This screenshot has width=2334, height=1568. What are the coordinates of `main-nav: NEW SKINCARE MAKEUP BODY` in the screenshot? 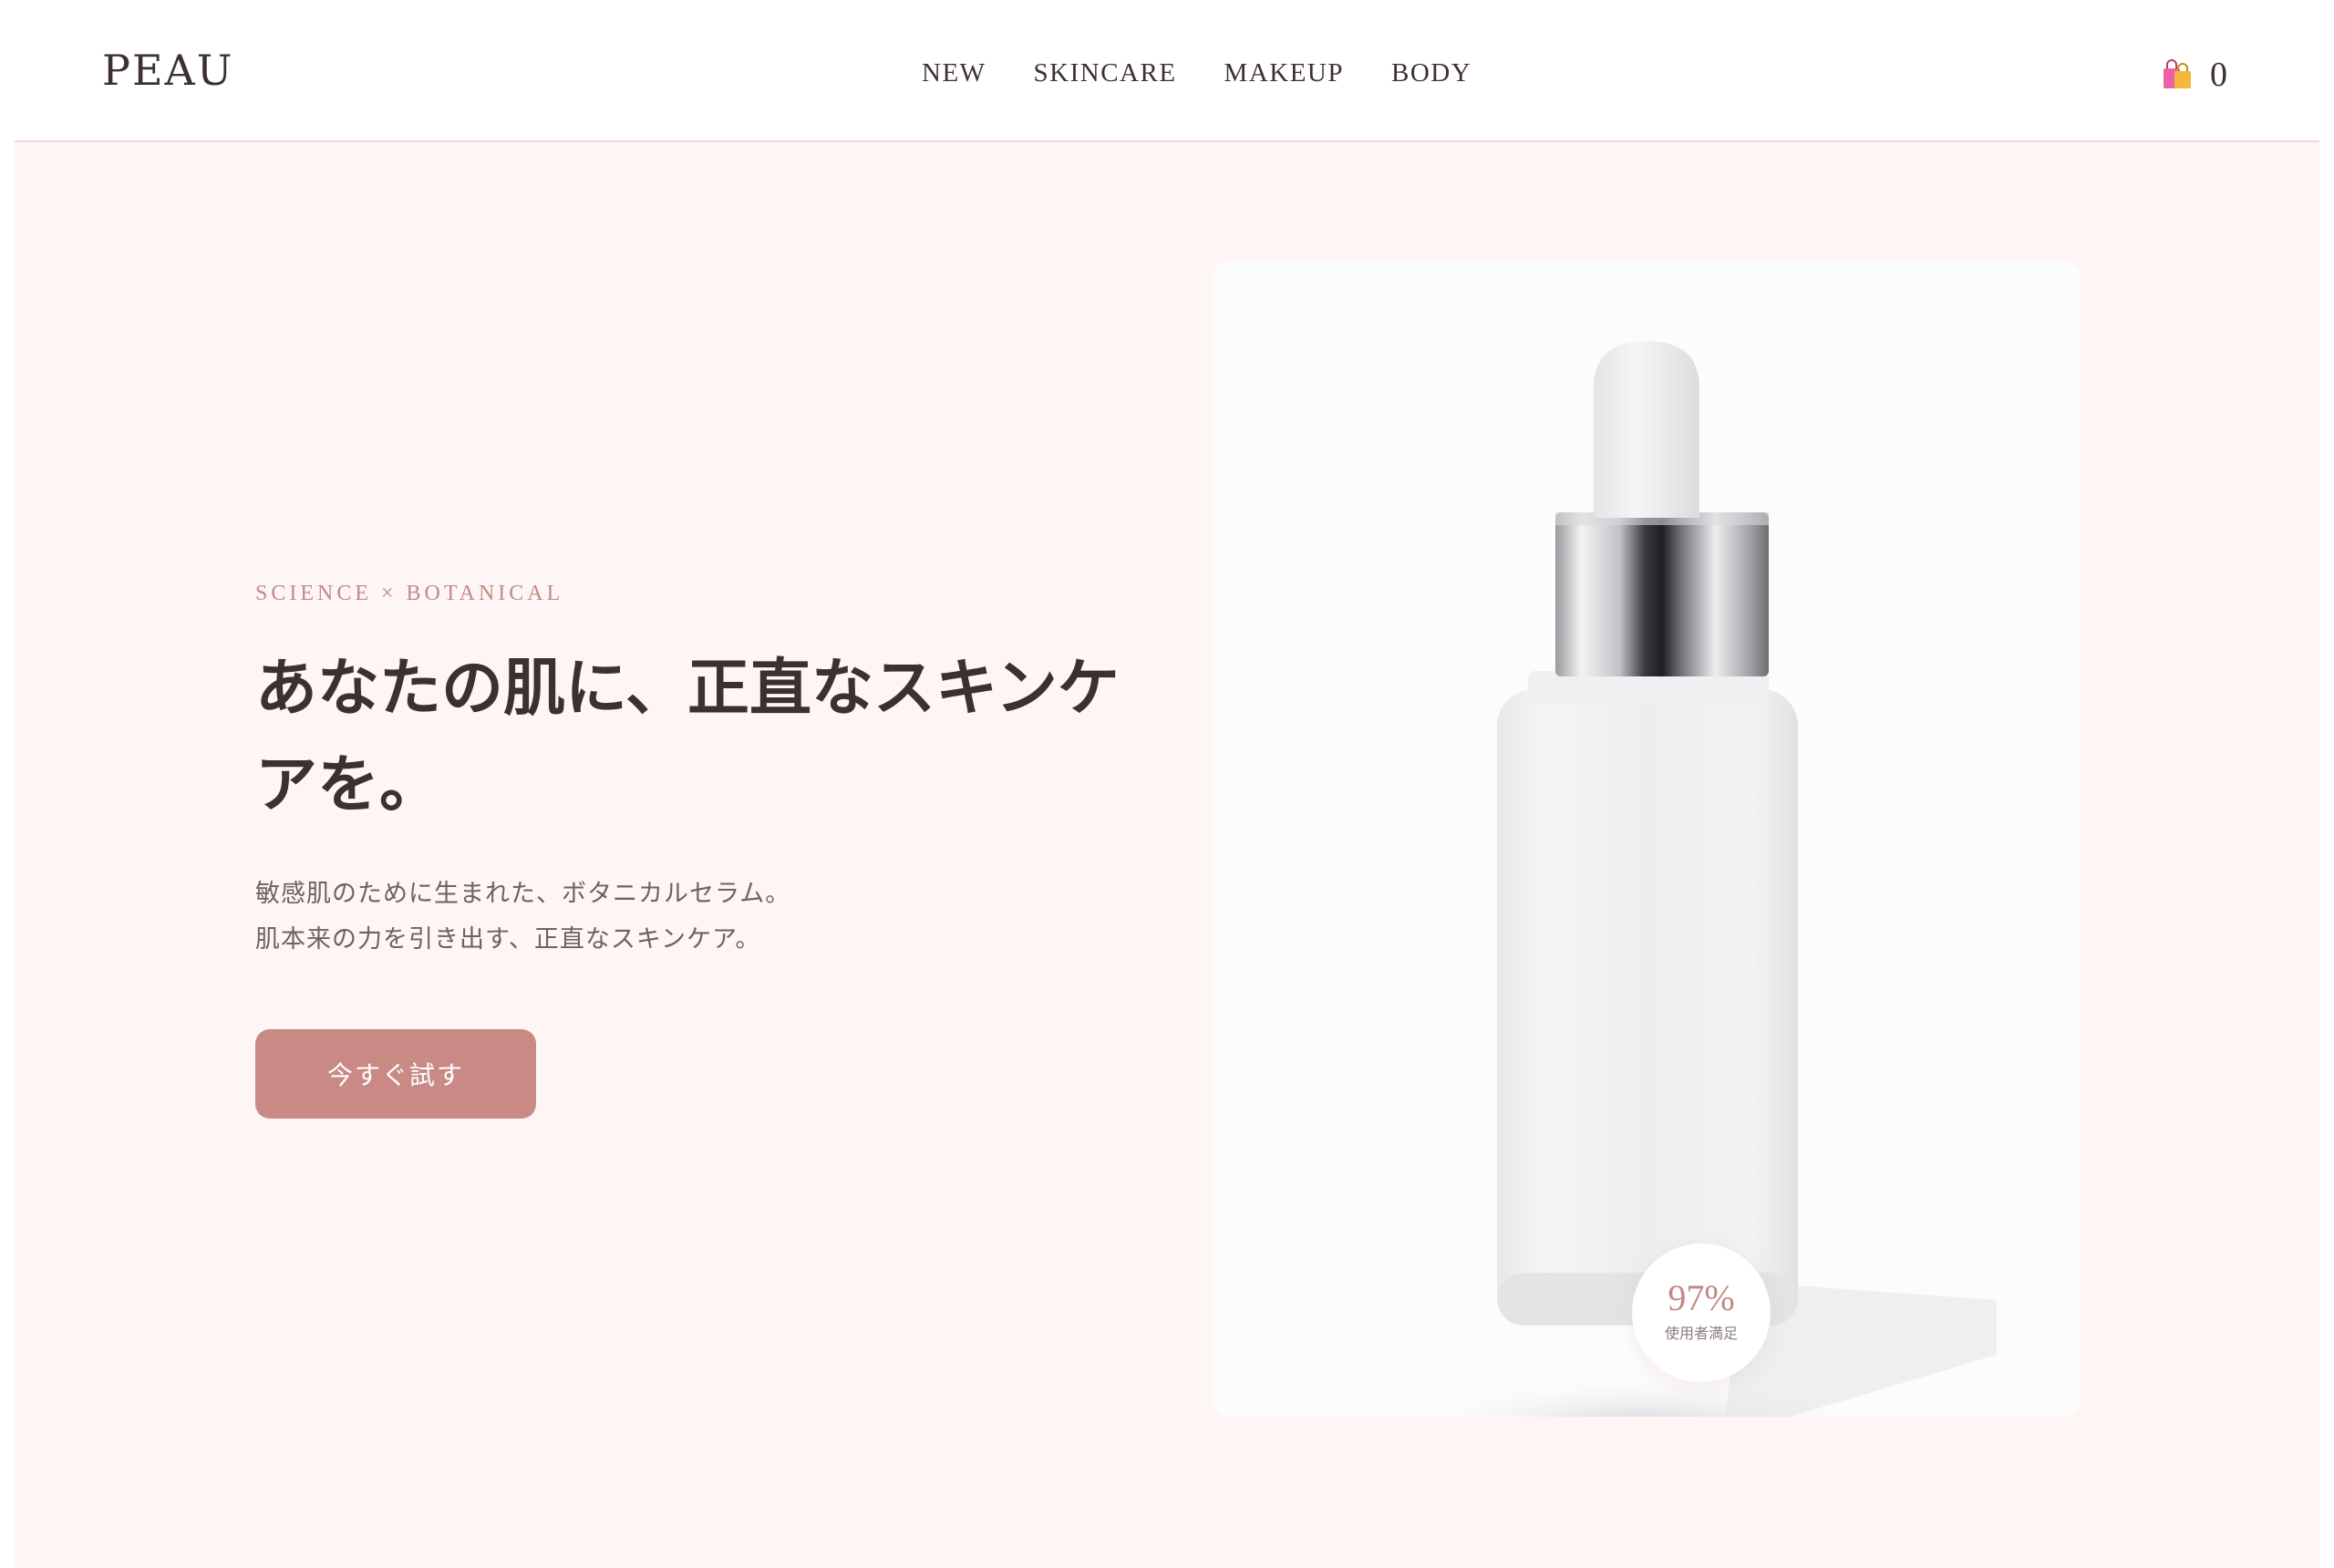 It's located at (1197, 73).